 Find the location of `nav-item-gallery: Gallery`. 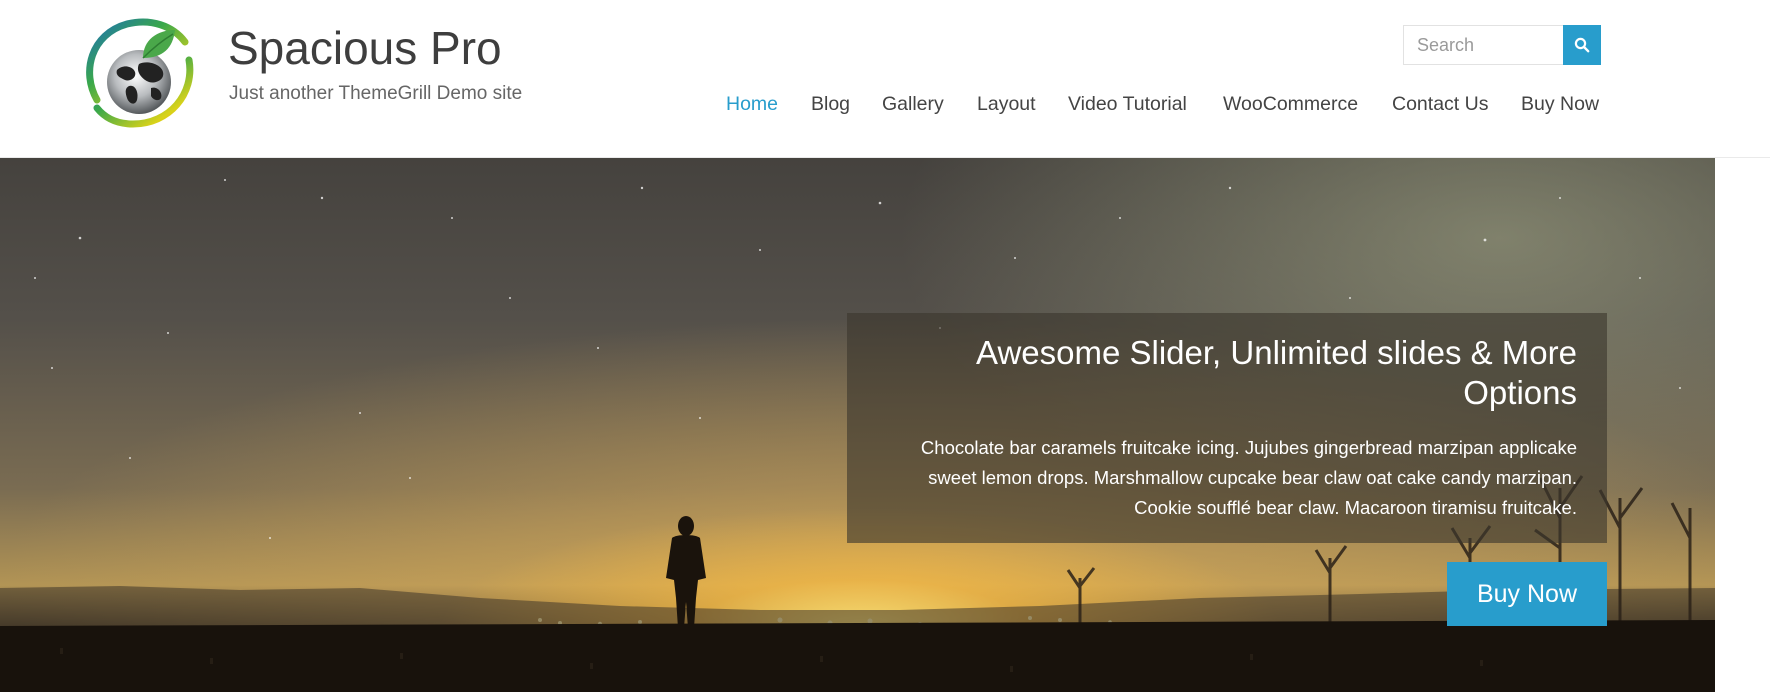

nav-item-gallery: Gallery is located at coordinates (913, 104).